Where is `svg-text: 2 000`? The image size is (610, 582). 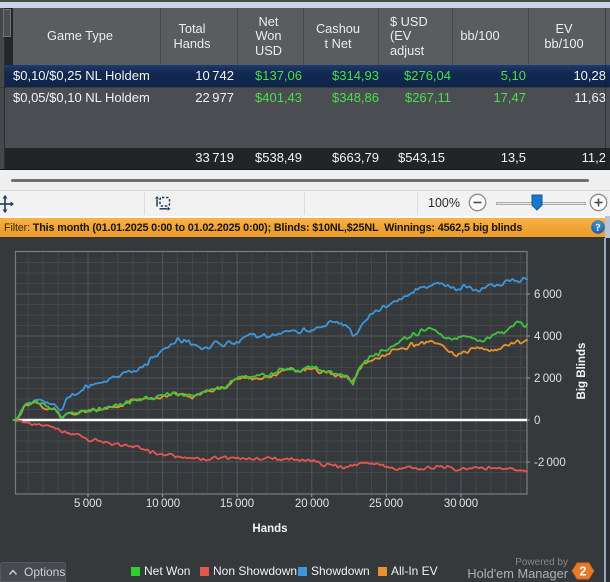 svg-text: 2 000 is located at coordinates (548, 379).